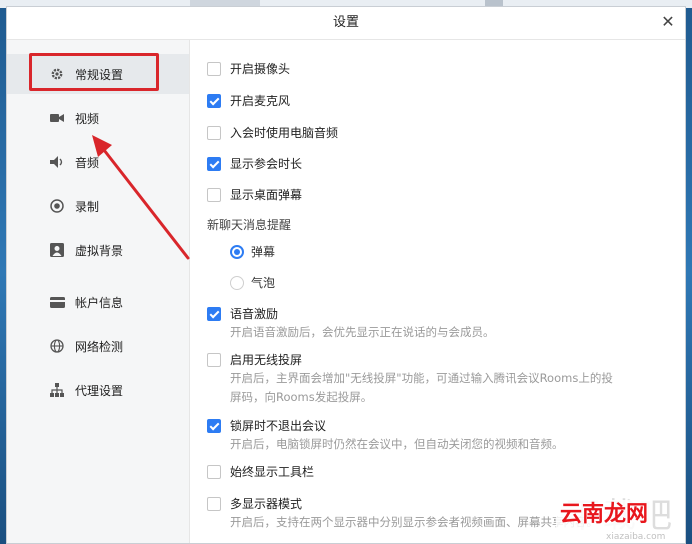  Describe the element at coordinates (57, 390) in the screenshot. I see `network-icon` at that location.